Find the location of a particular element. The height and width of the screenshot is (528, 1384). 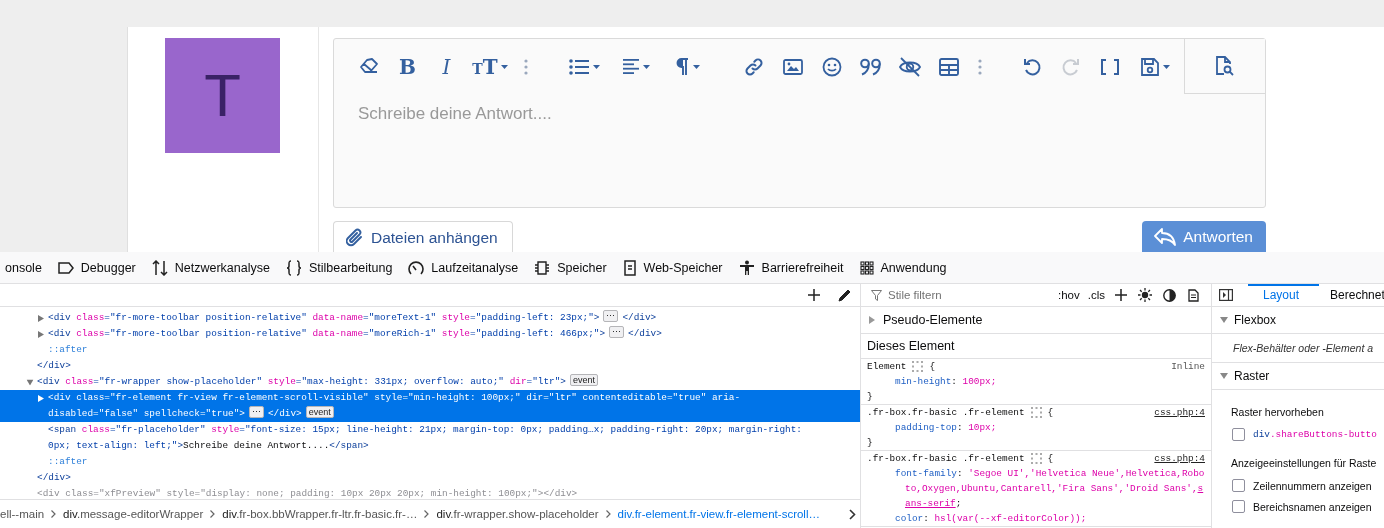

breadcrumb: div.message-editorWrapper is located at coordinates (133, 514).